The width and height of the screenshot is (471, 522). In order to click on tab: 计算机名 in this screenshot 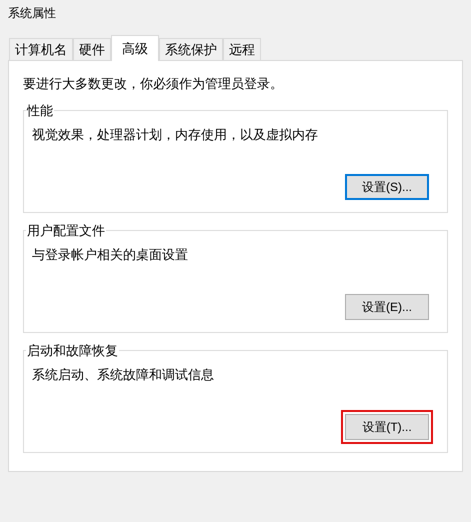, I will do `click(41, 49)`.